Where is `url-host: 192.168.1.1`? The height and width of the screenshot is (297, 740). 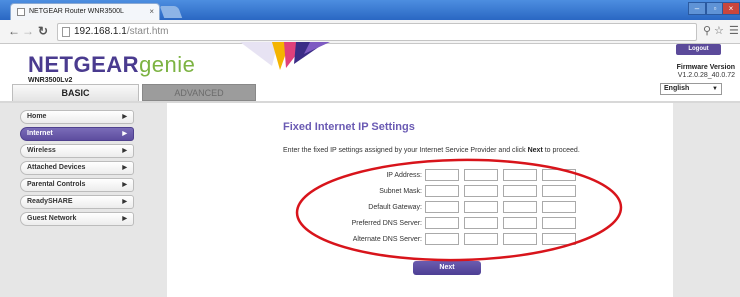 url-host: 192.168.1.1 is located at coordinates (100, 31).